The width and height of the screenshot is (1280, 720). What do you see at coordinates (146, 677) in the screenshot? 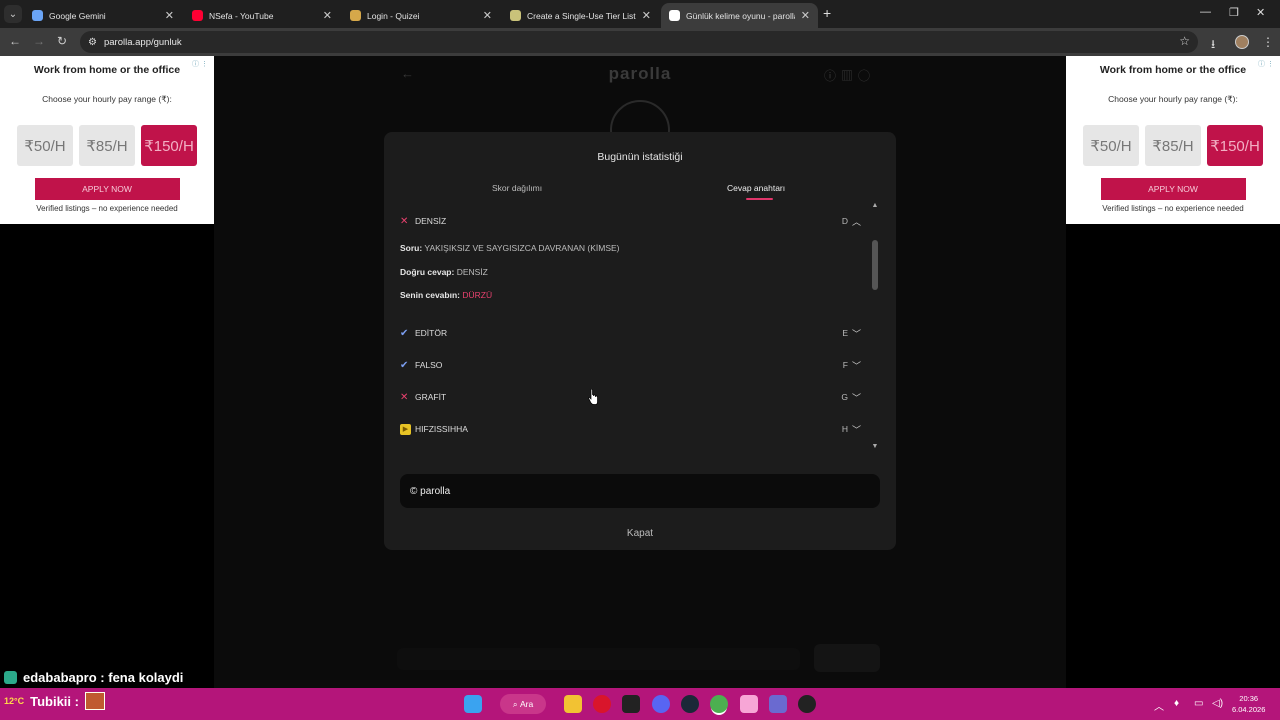
I see `chat-text: fena kolaydi` at bounding box center [146, 677].